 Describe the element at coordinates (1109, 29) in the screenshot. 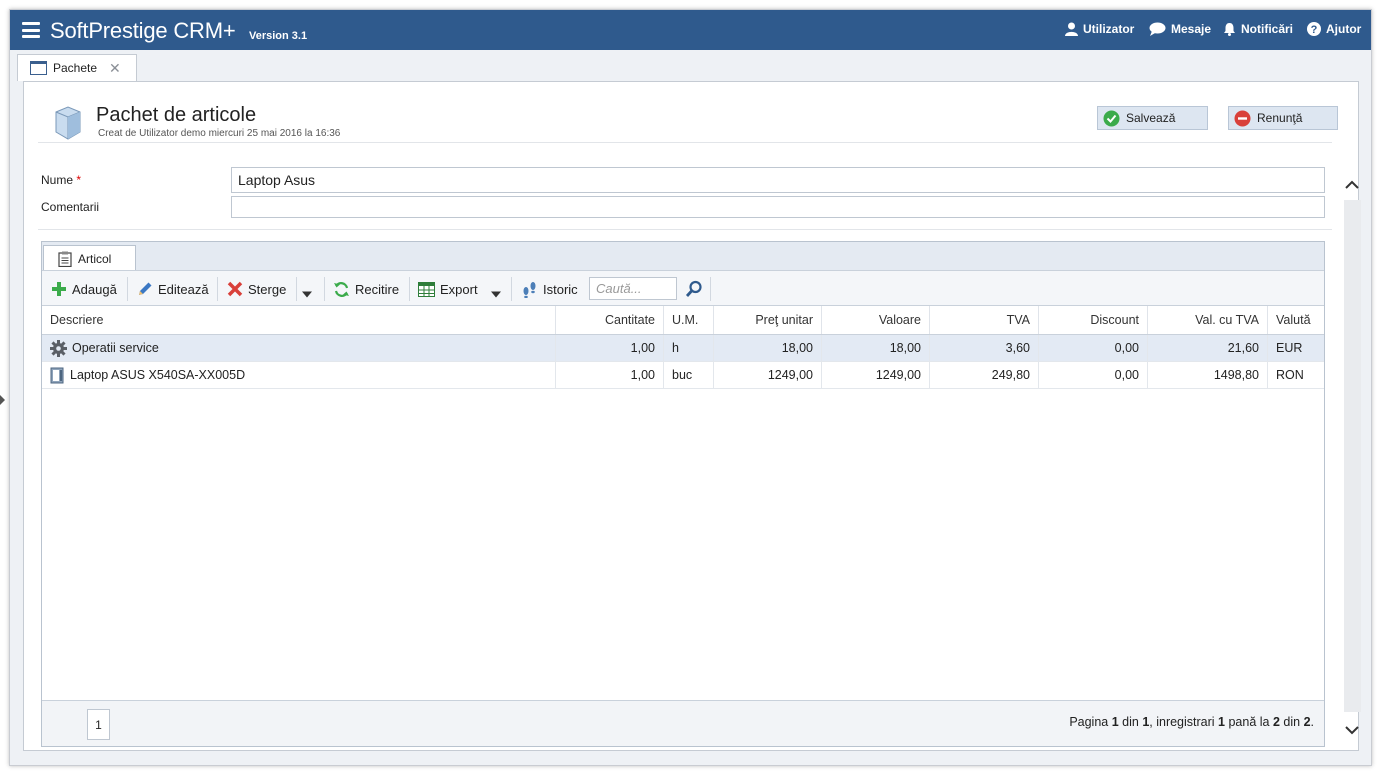

I see `nav-utilizator-label: Utilizator` at that location.